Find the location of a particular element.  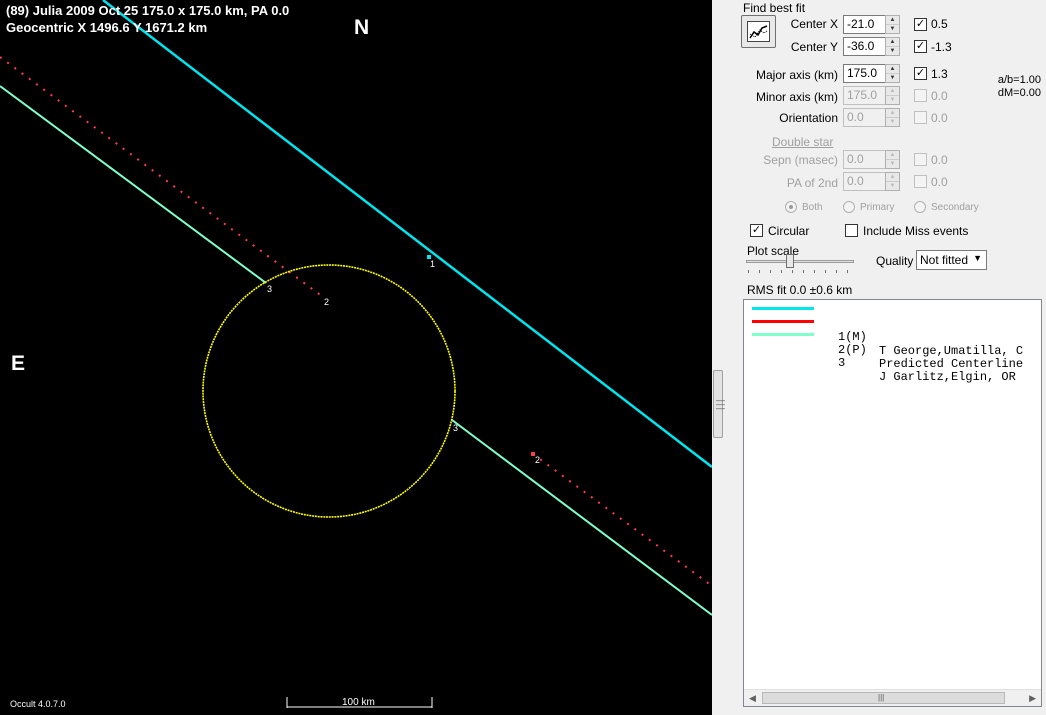

include-miss-label: Include Miss events is located at coordinates (916, 231).